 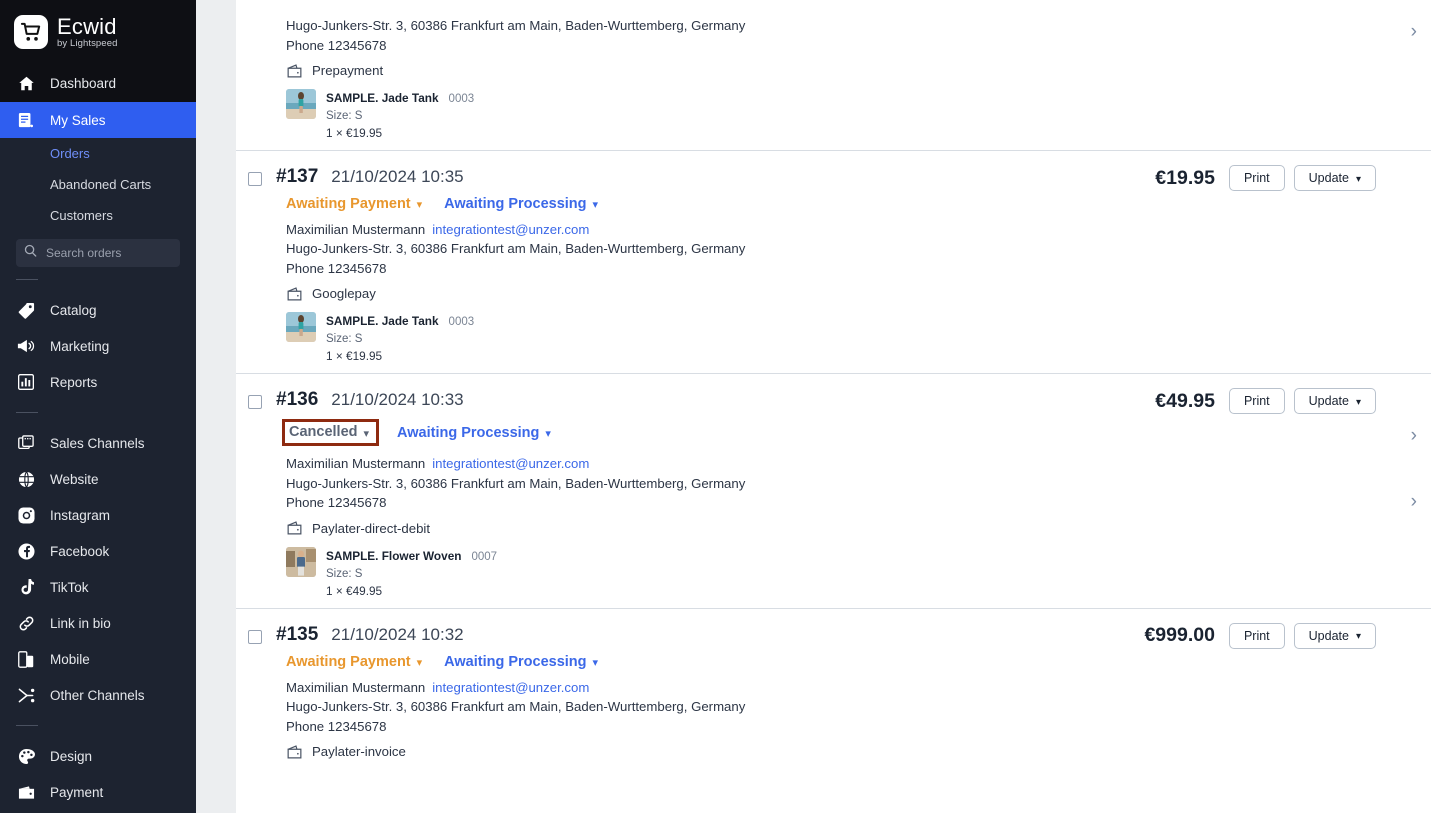 I want to click on sidebar-item-other-channels: Other Channels, so click(x=98, y=695).